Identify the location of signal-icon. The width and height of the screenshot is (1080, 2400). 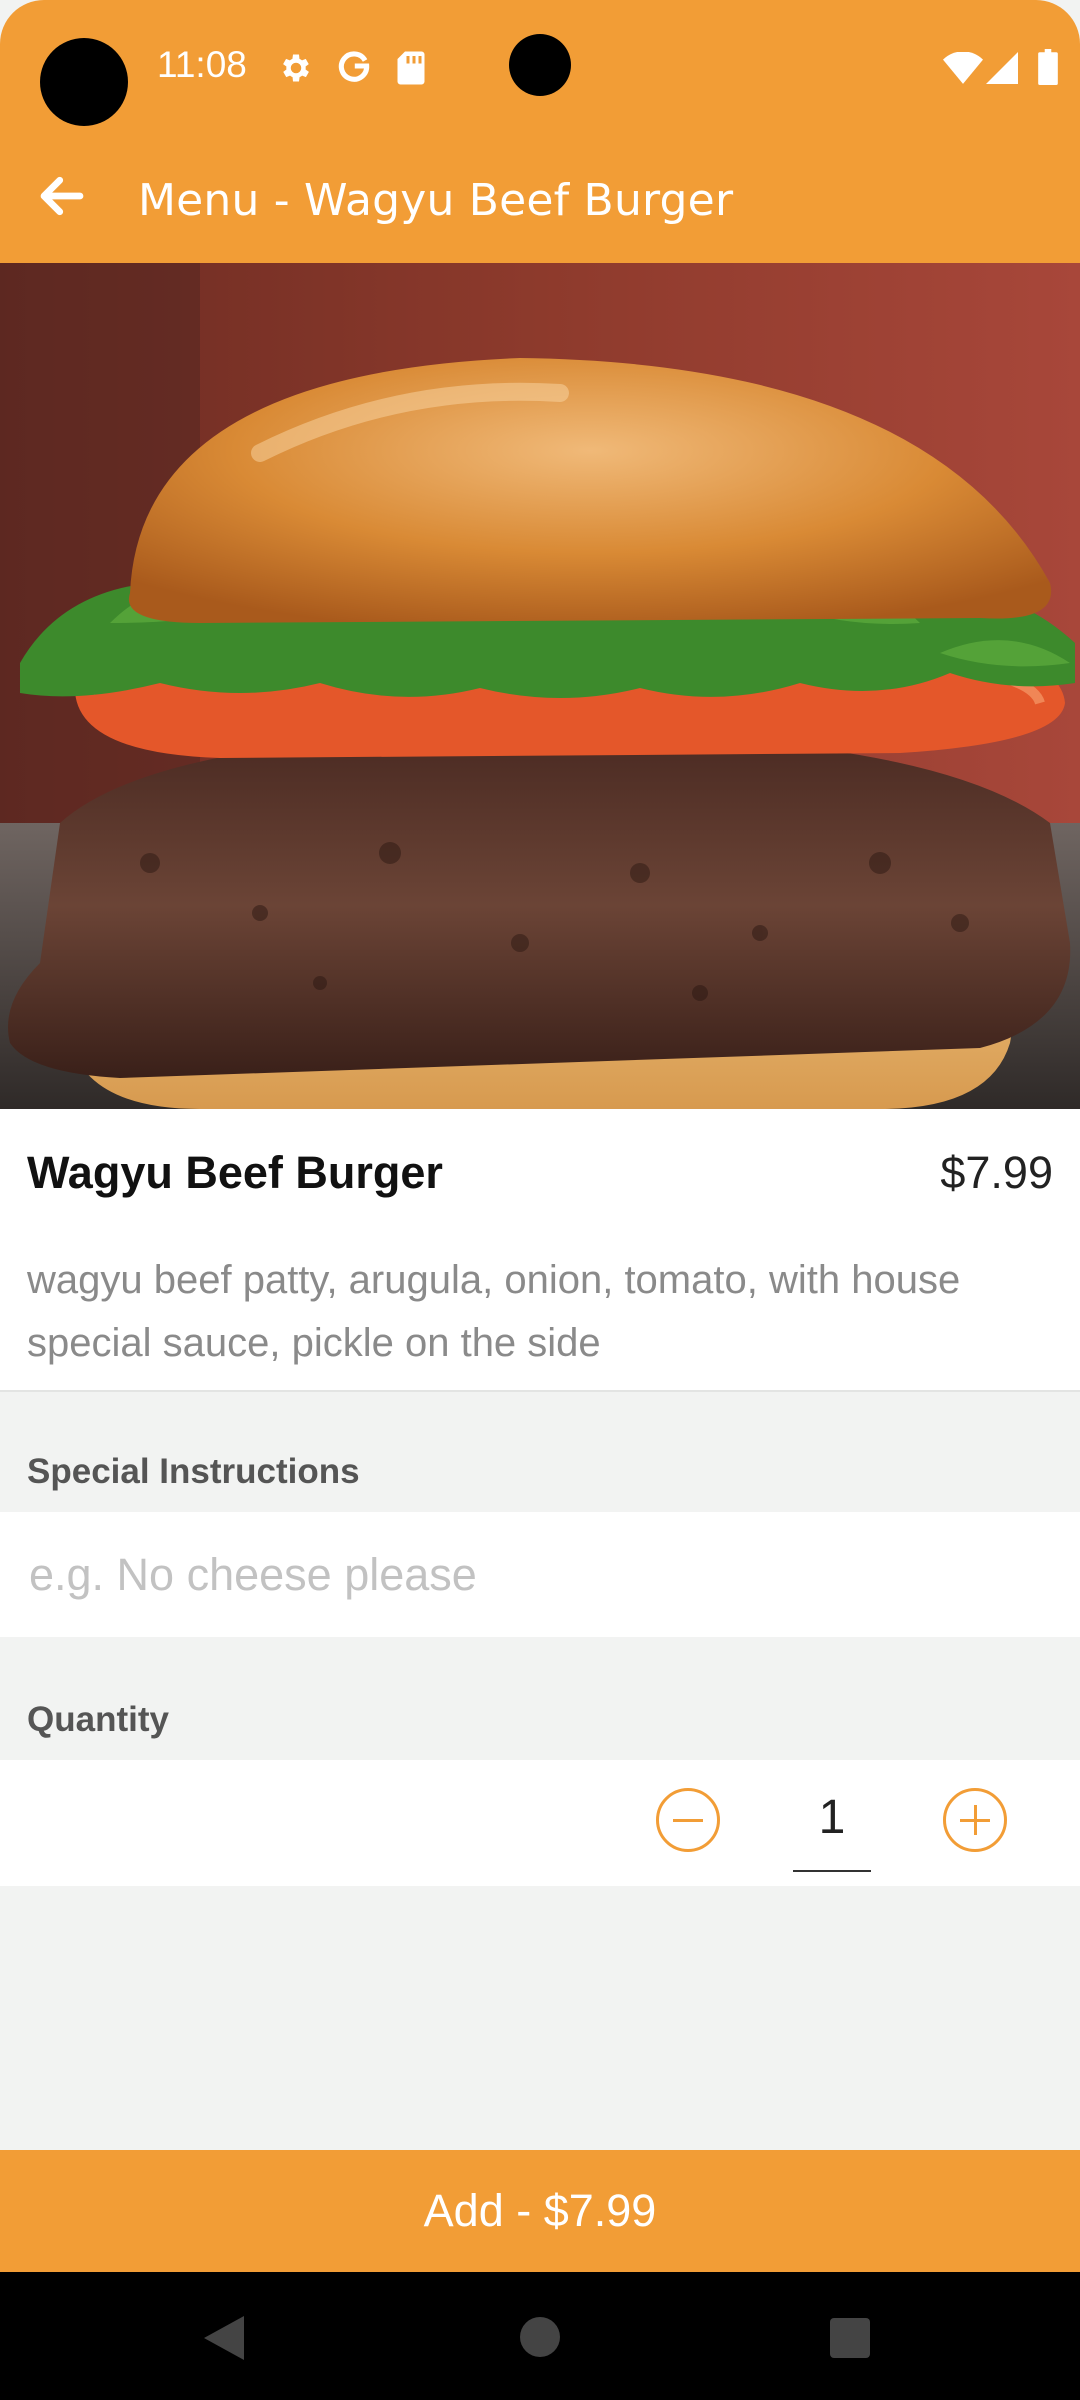
(1002, 70).